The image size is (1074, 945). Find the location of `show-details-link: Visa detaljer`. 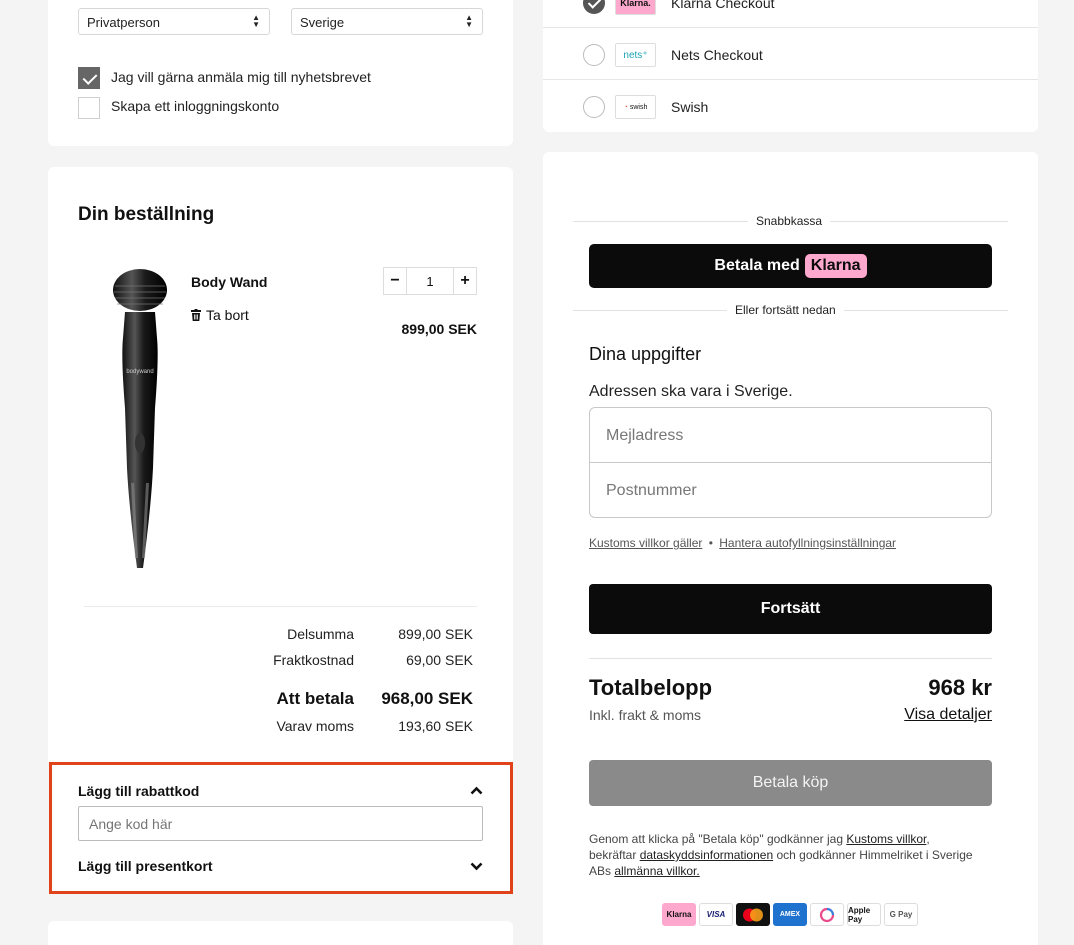

show-details-link: Visa detaljer is located at coordinates (948, 715).